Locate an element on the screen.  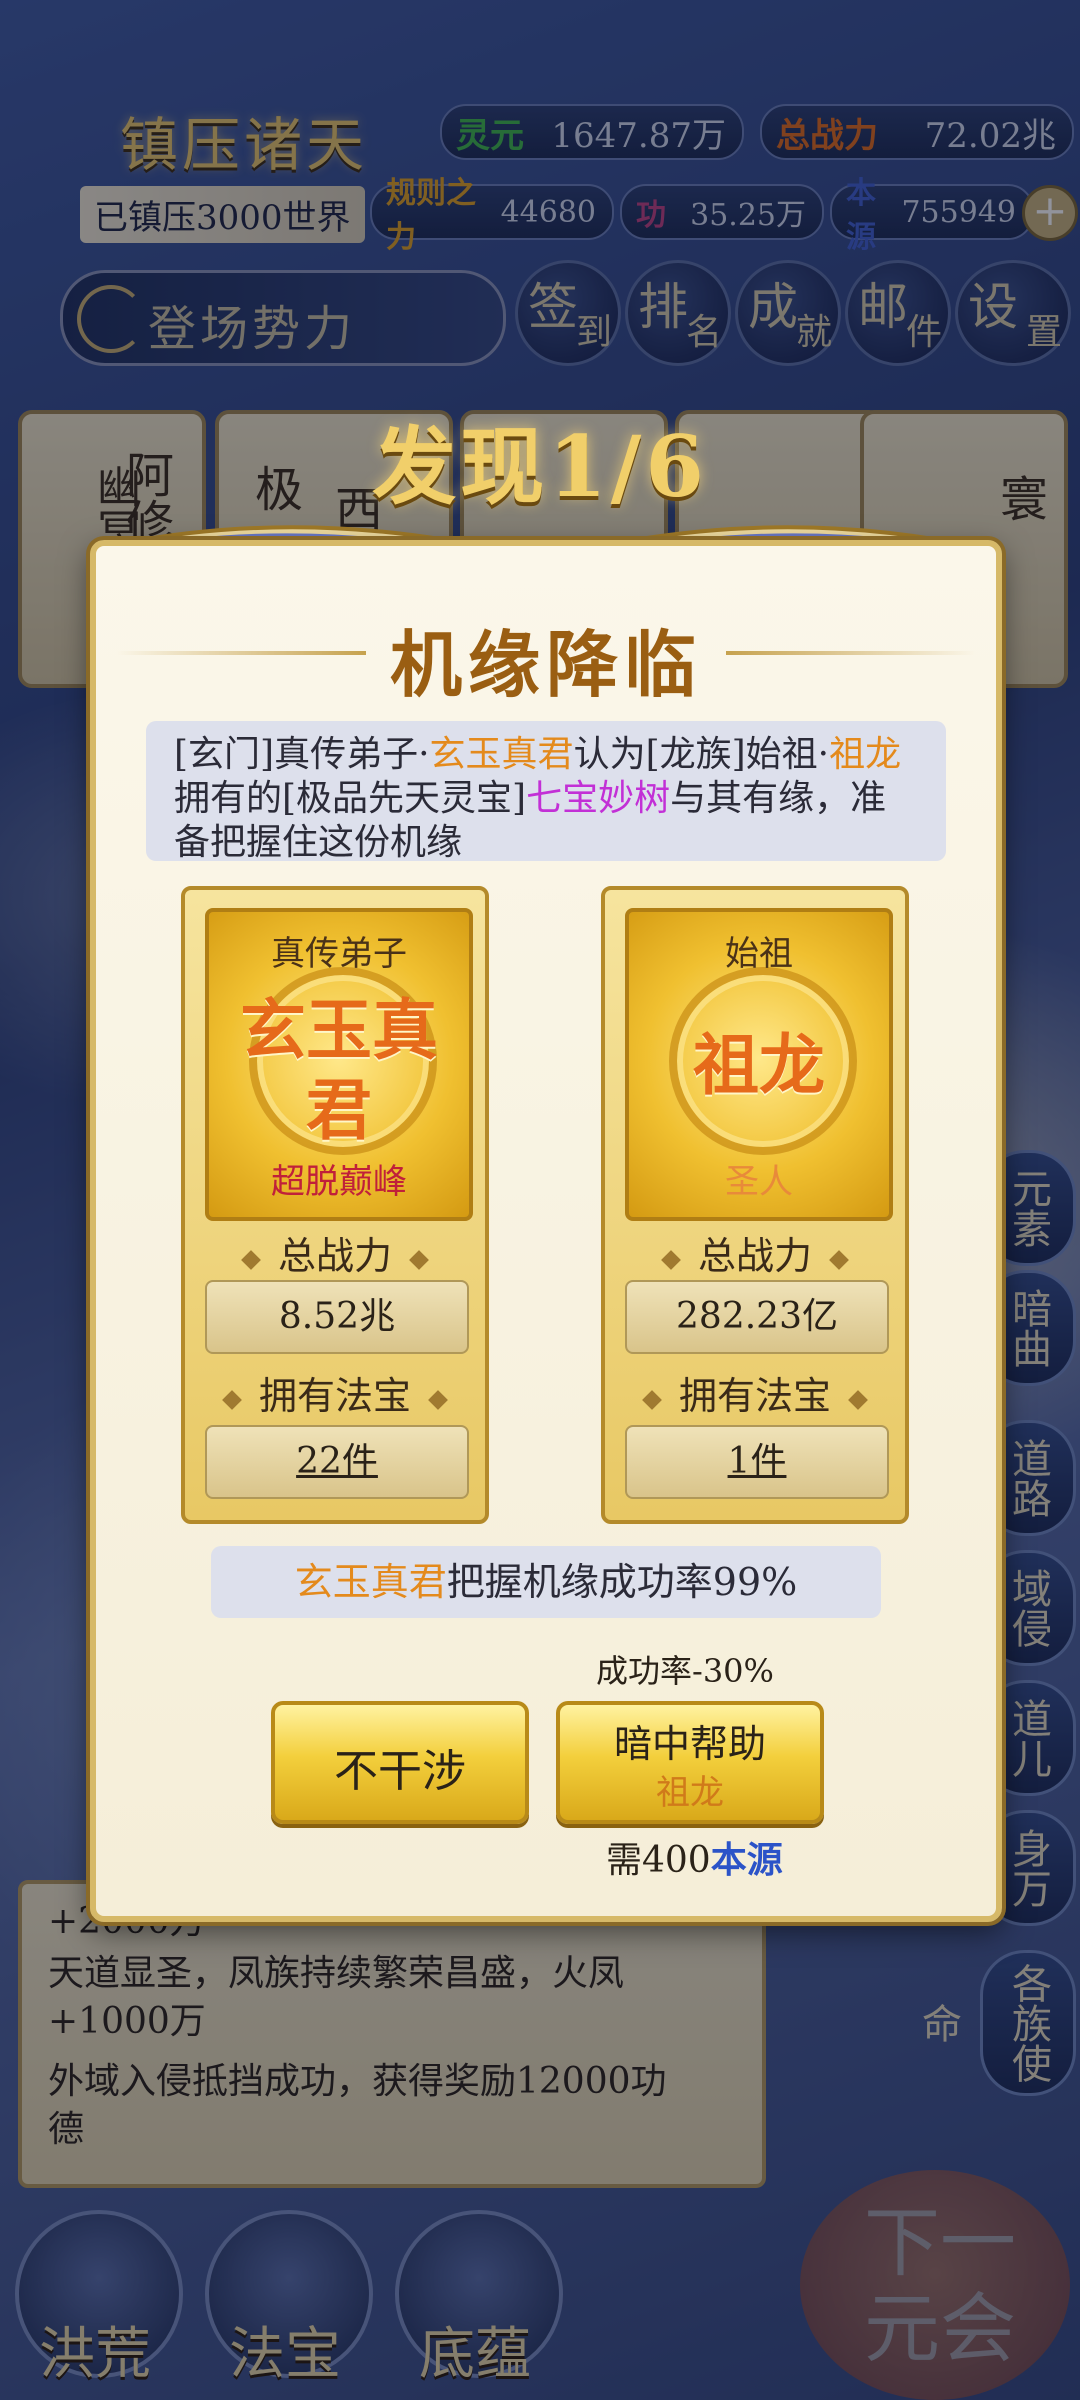
dialog-heading: 机缘降临 is located at coordinates (545, 664).